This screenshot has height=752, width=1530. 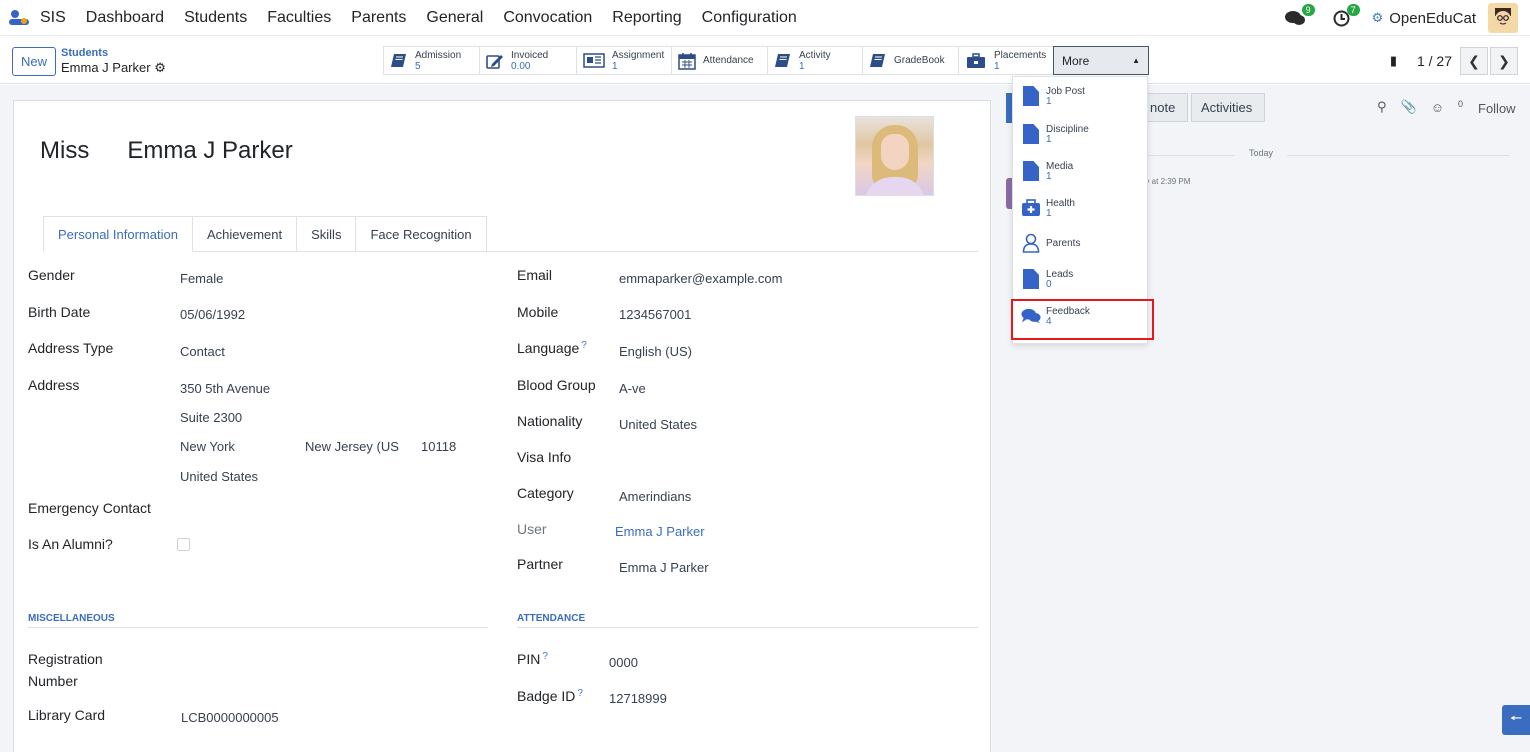 What do you see at coordinates (623, 662) in the screenshot?
I see `pin-field: 0000` at bounding box center [623, 662].